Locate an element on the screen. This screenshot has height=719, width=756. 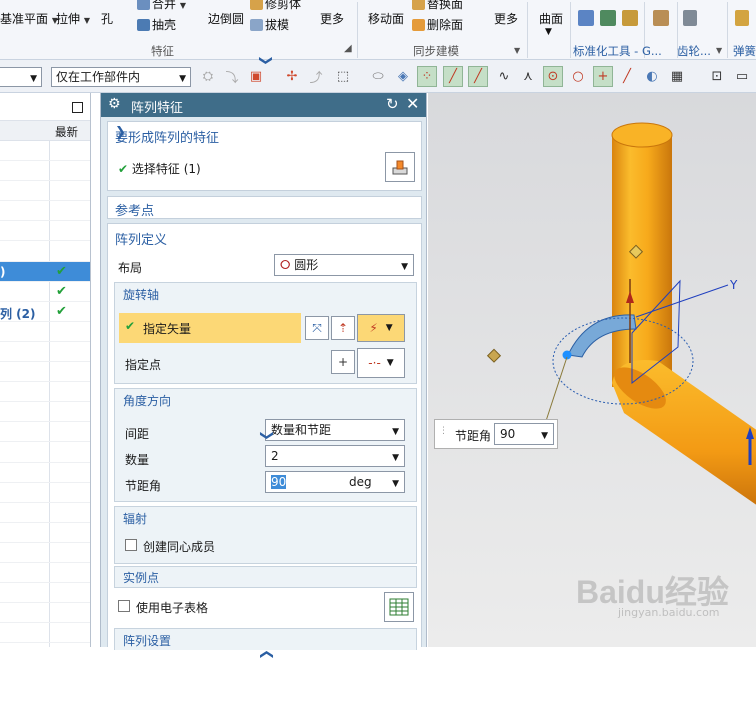
maximize-icon is located at coordinates (77, 107).